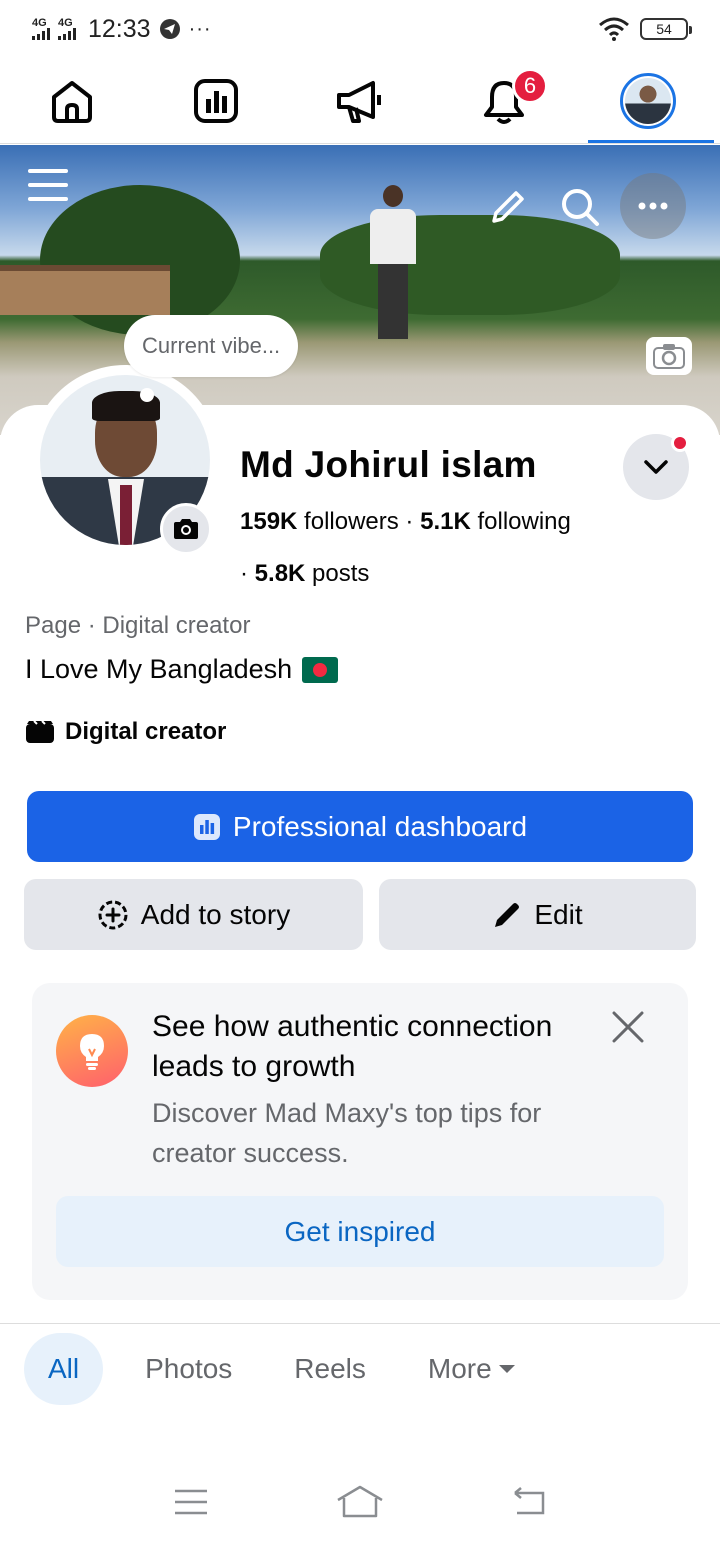 The image size is (720, 1544). I want to click on notification-badge: 6, so click(530, 86).